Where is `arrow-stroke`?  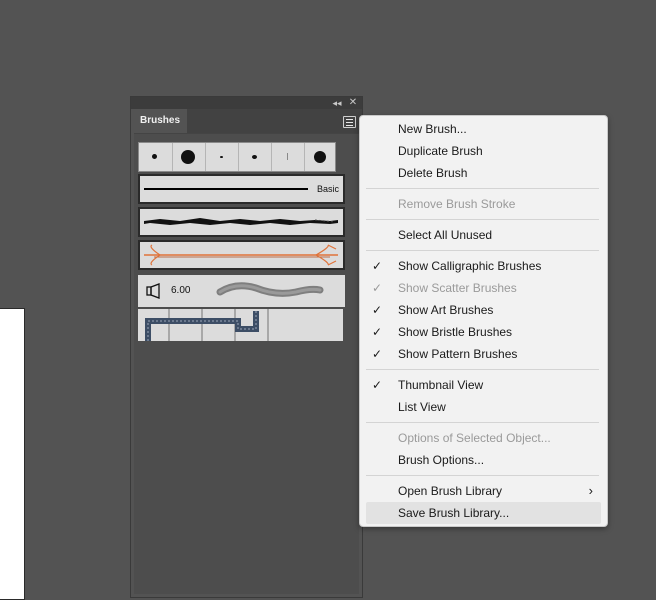 arrow-stroke is located at coordinates (241, 255).